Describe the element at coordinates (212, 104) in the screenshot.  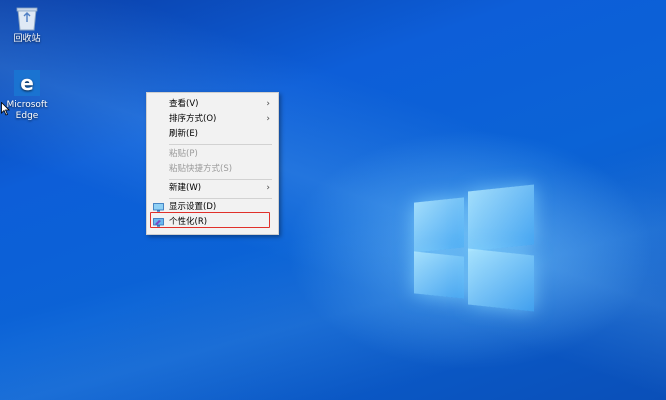
I see `menu-item-view: 查看(V) ›` at that location.